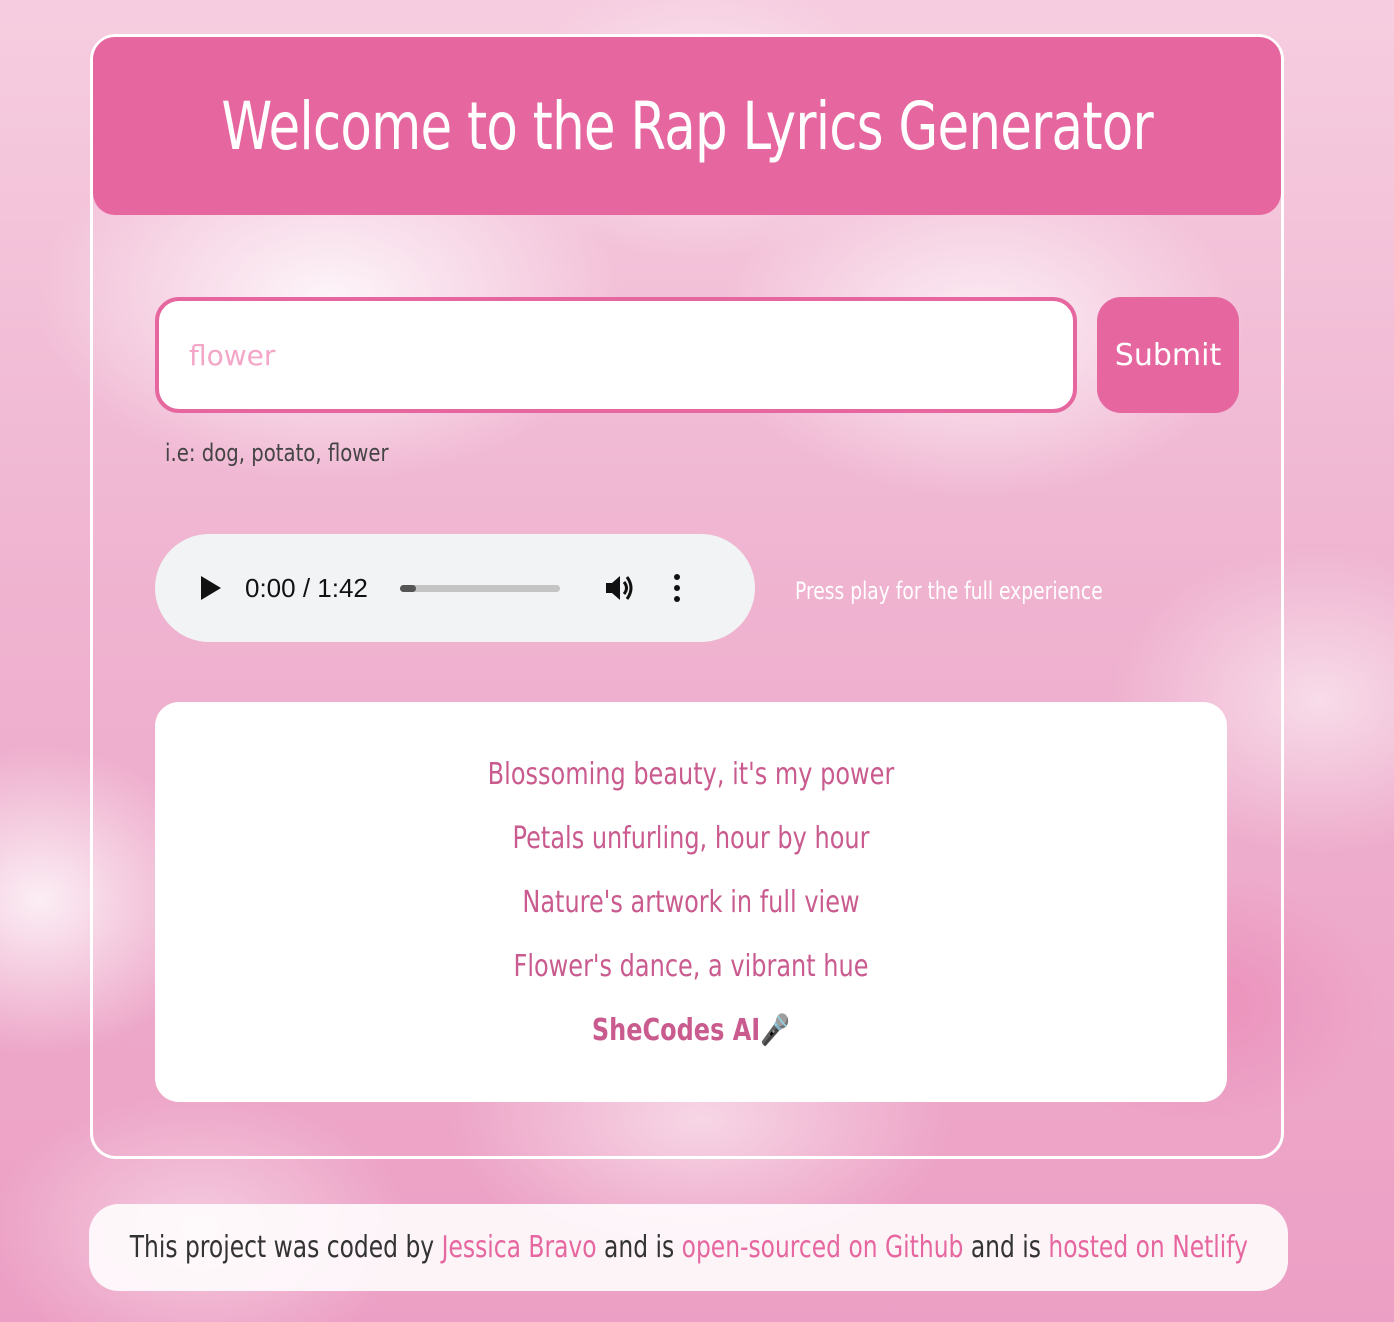 The width and height of the screenshot is (1394, 1322). I want to click on lyric-line: Flower's dance, a vibrant hue, so click(691, 966).